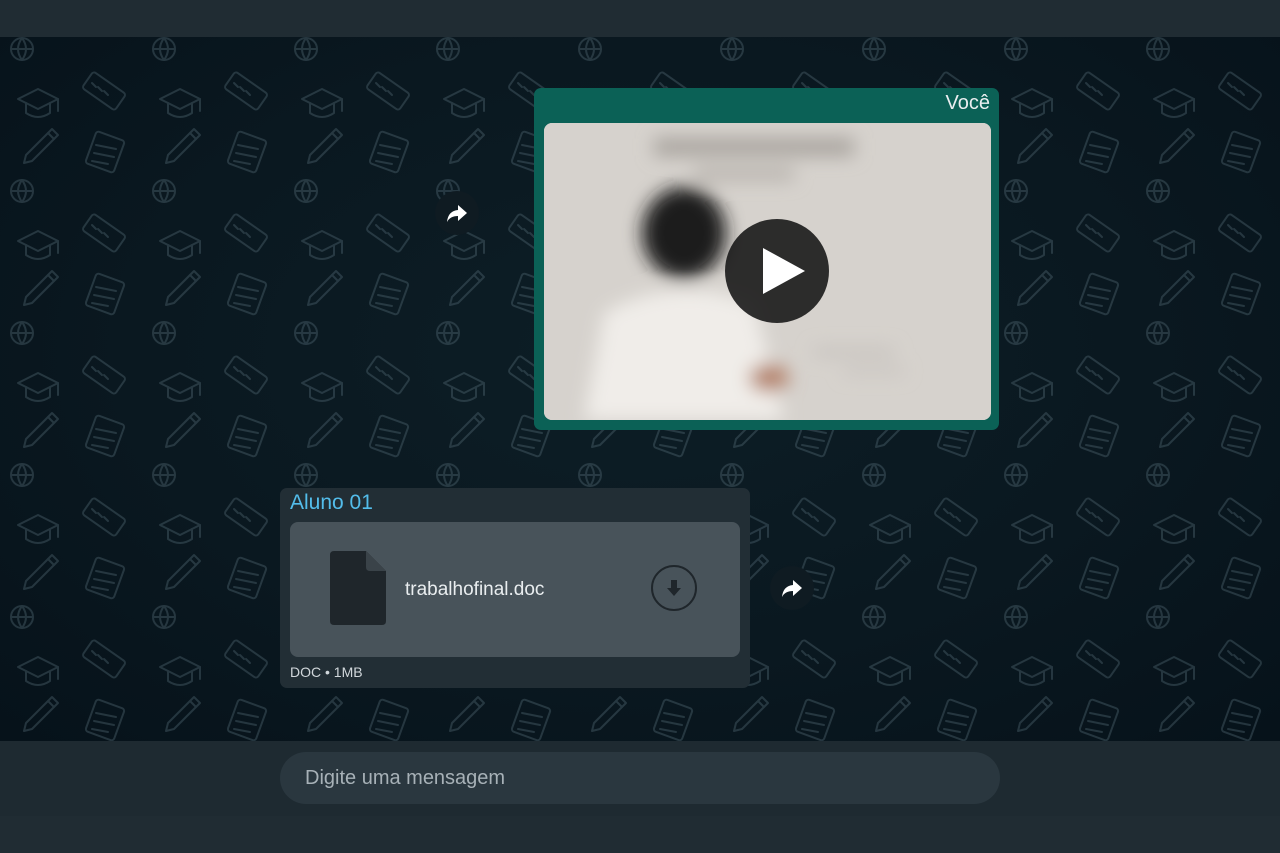 Image resolution: width=1280 pixels, height=853 pixels. Describe the element at coordinates (967, 103) in the screenshot. I see `sender-name: Você` at that location.